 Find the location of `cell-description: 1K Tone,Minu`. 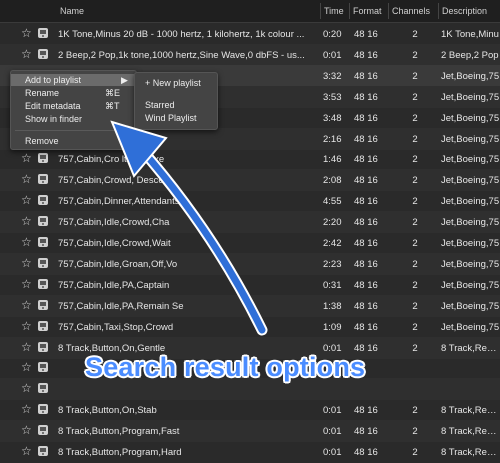

cell-description: 1K Tone,Minu is located at coordinates (470, 34).